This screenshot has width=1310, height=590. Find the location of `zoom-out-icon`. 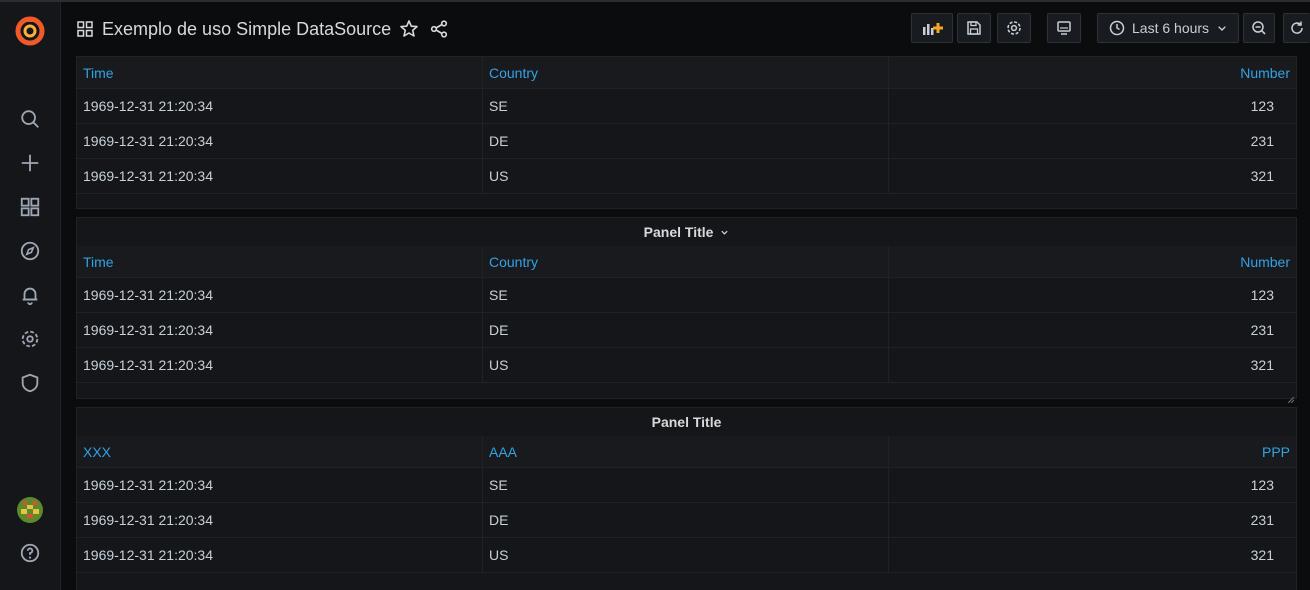

zoom-out-icon is located at coordinates (1259, 28).